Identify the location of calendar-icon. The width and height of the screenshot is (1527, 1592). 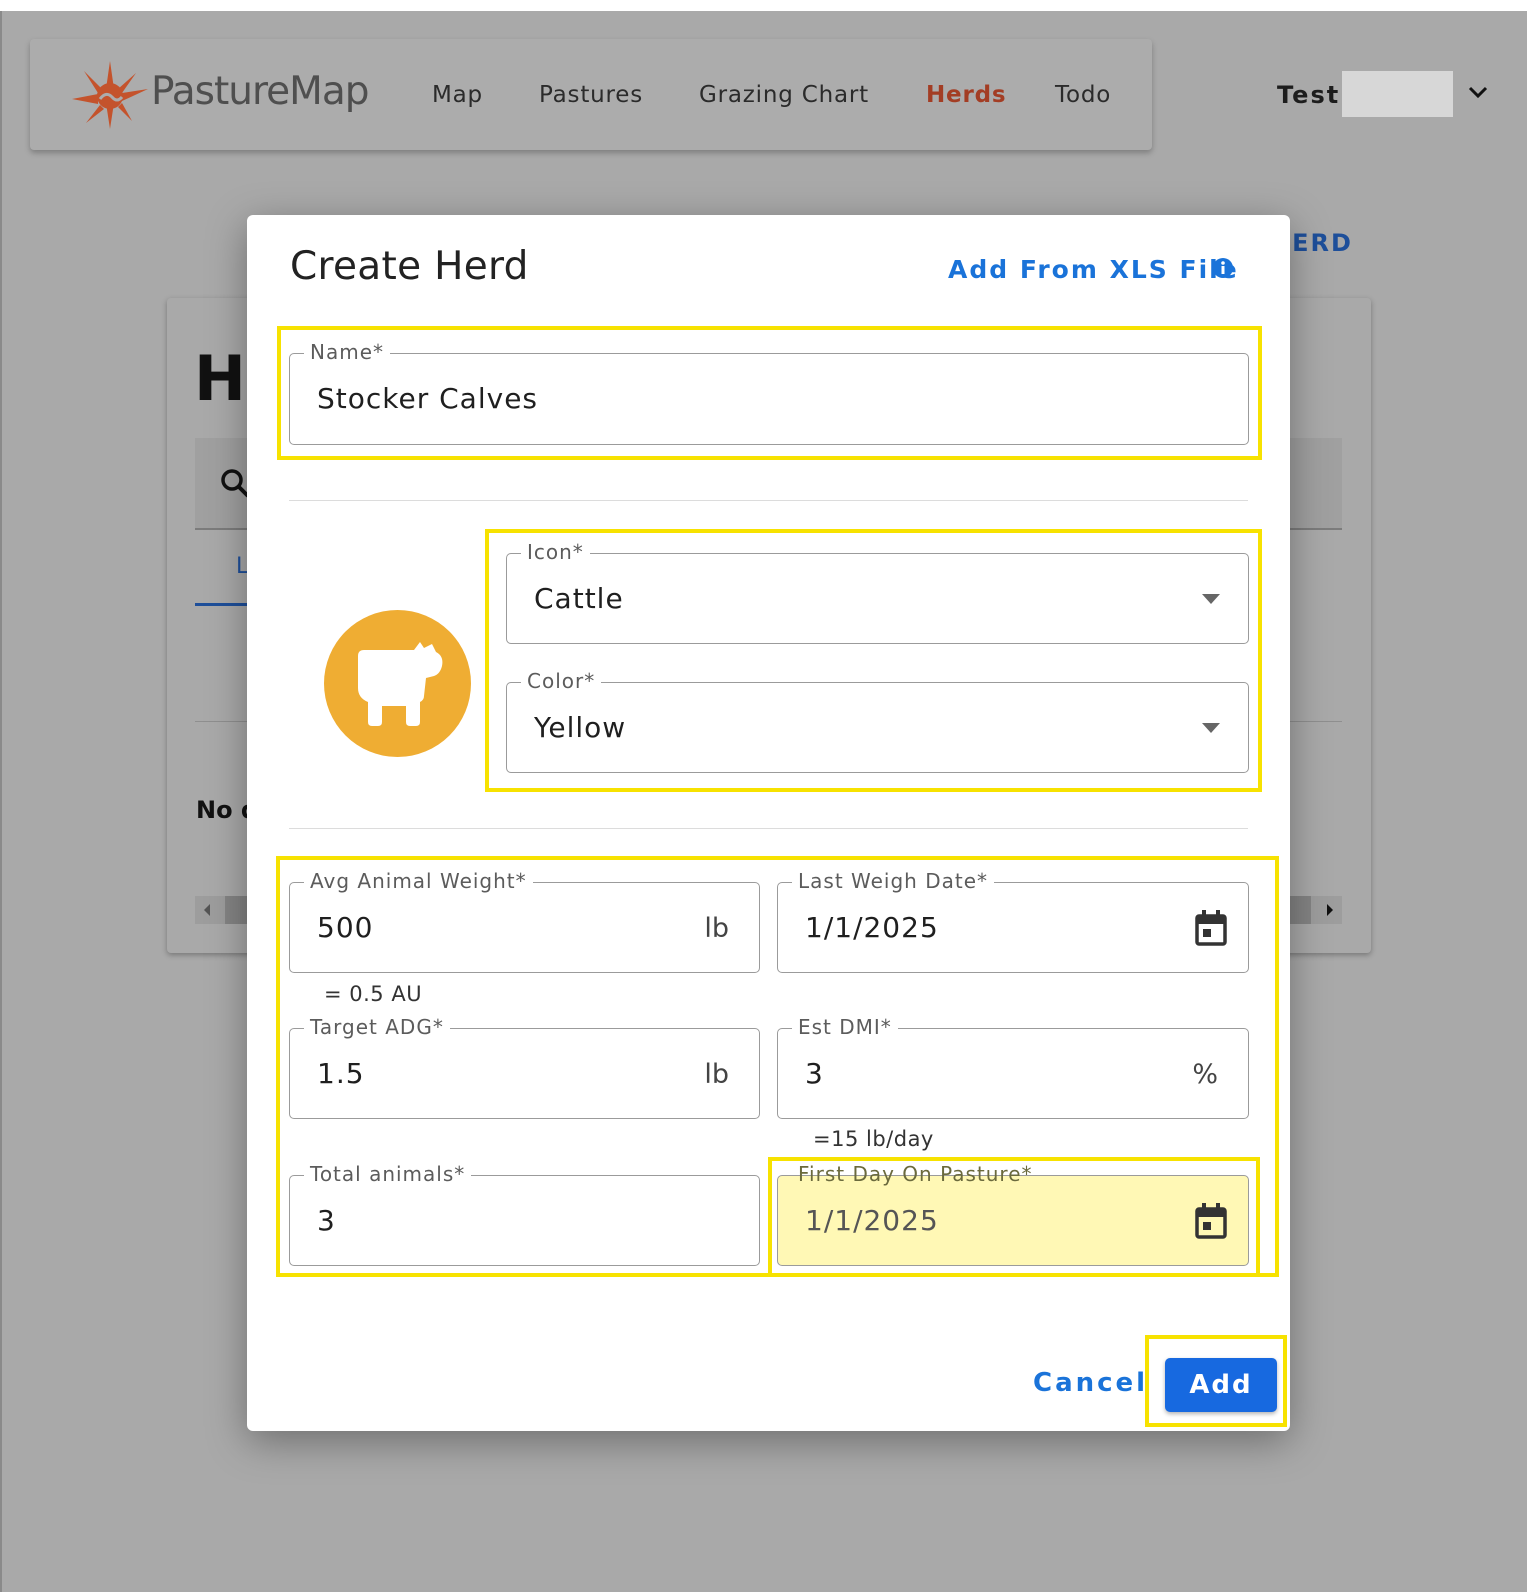
(1211, 928).